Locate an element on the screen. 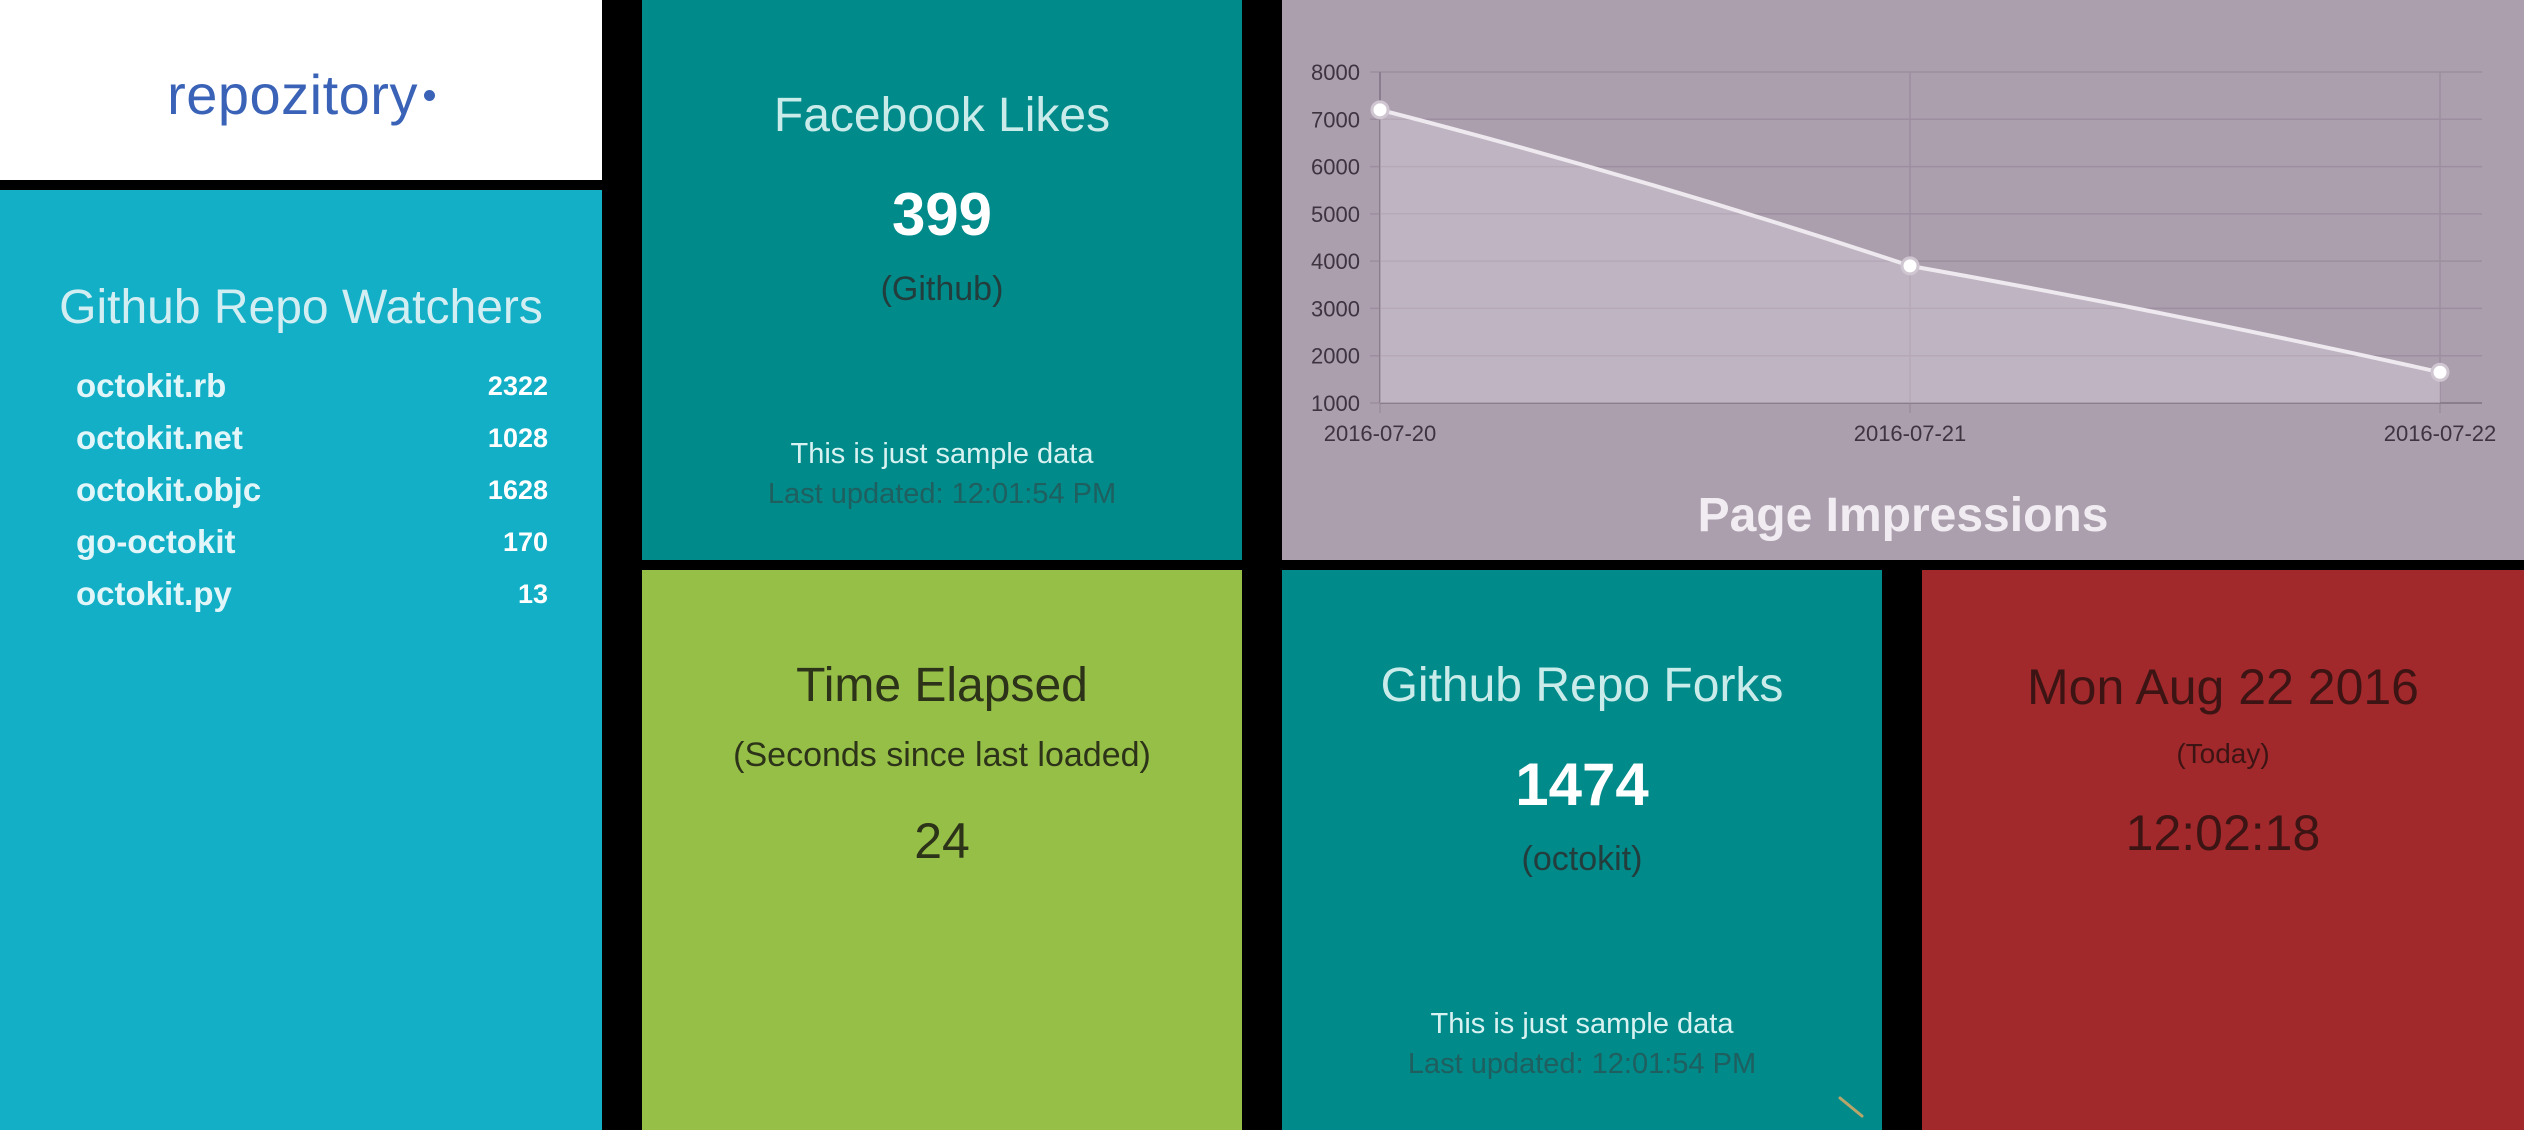 This screenshot has height=1130, width=2524. resize-handle-icon is located at coordinates (1851, 1107).